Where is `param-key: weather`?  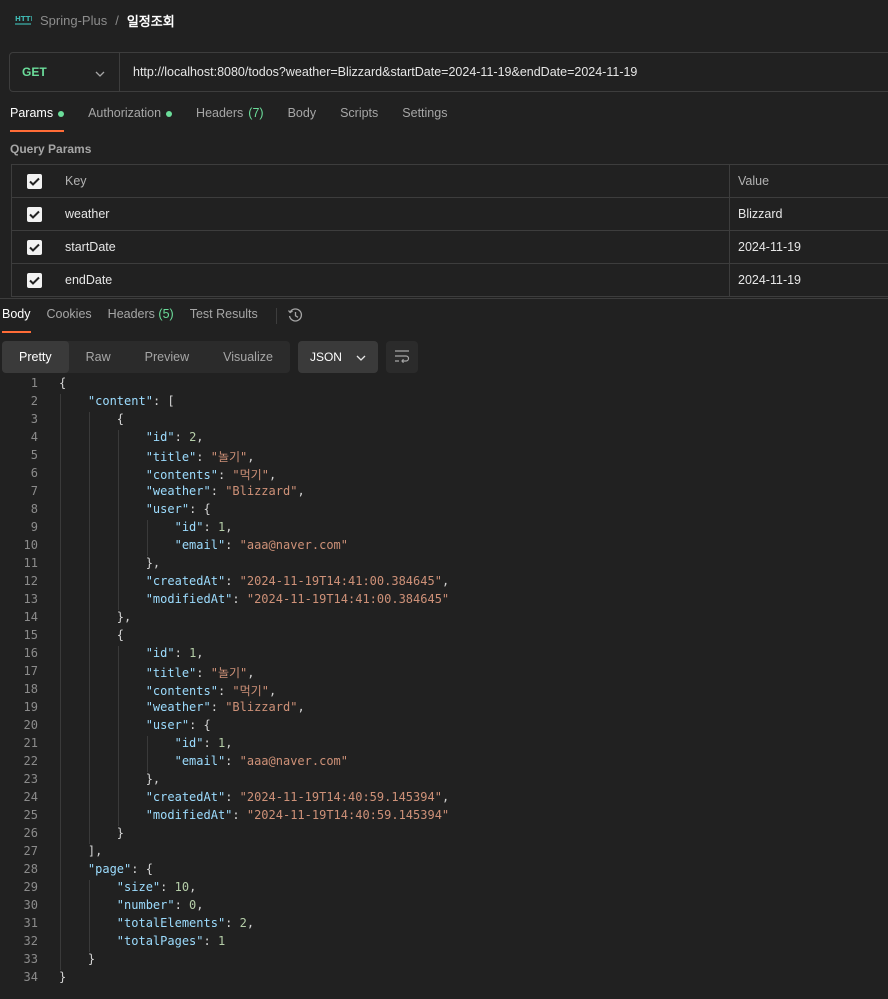 param-key: weather is located at coordinates (393, 214).